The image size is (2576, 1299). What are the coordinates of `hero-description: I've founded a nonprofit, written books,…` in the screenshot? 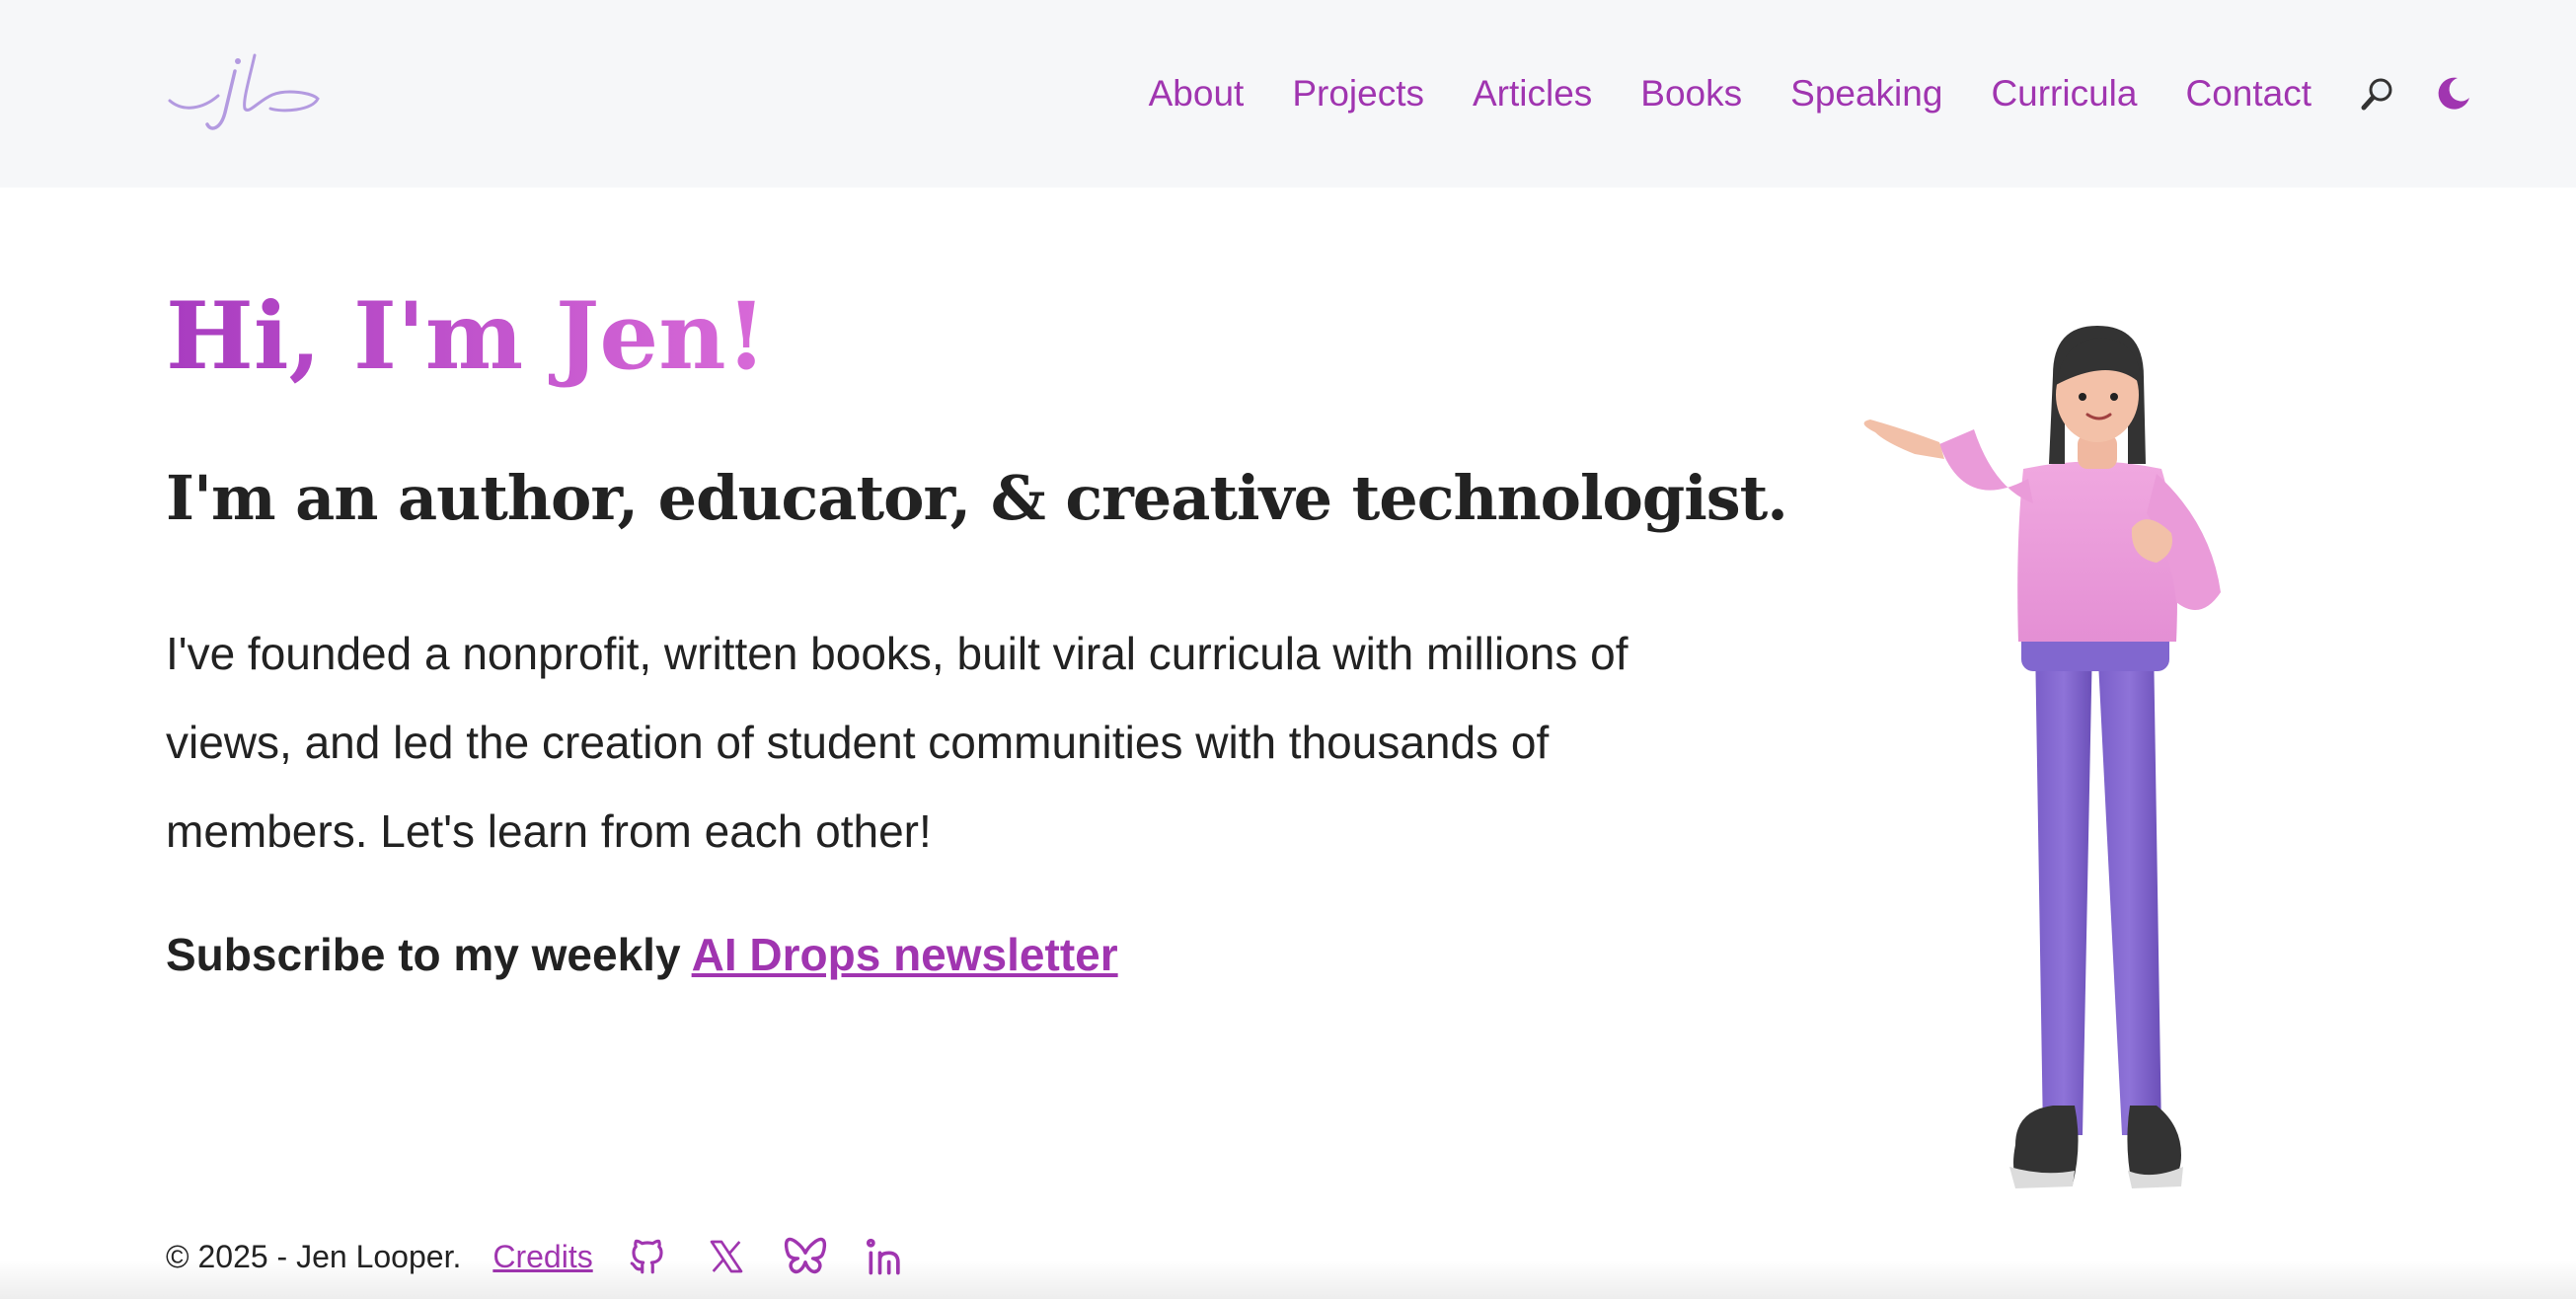 It's located at (897, 743).